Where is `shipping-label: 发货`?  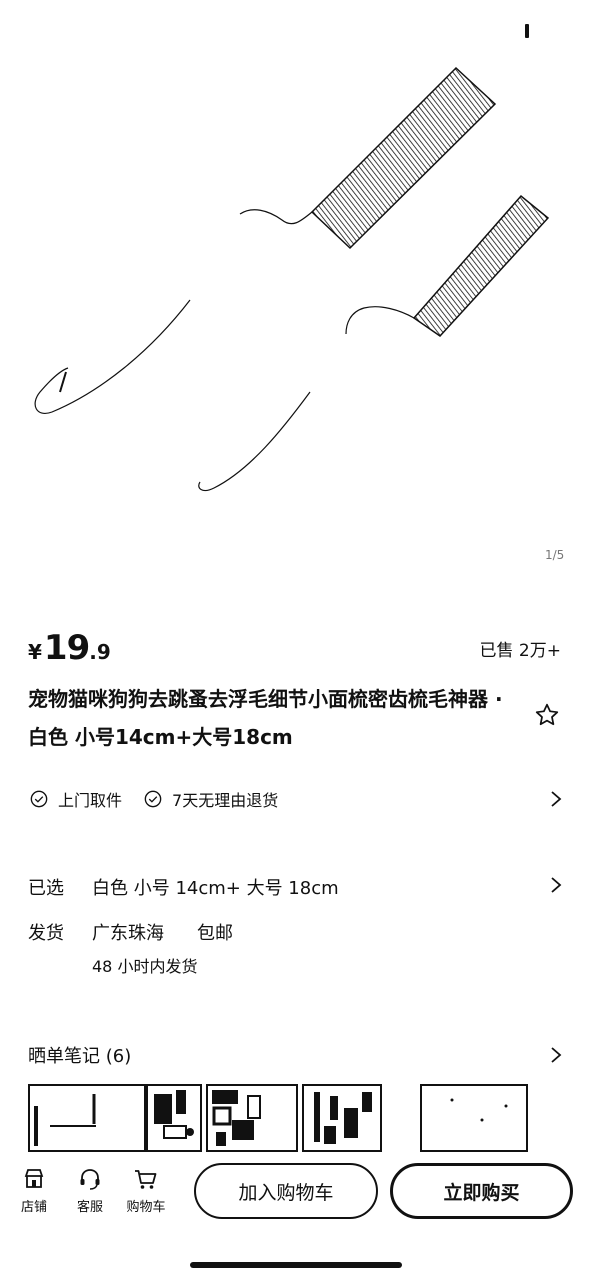 shipping-label: 发货 is located at coordinates (46, 933).